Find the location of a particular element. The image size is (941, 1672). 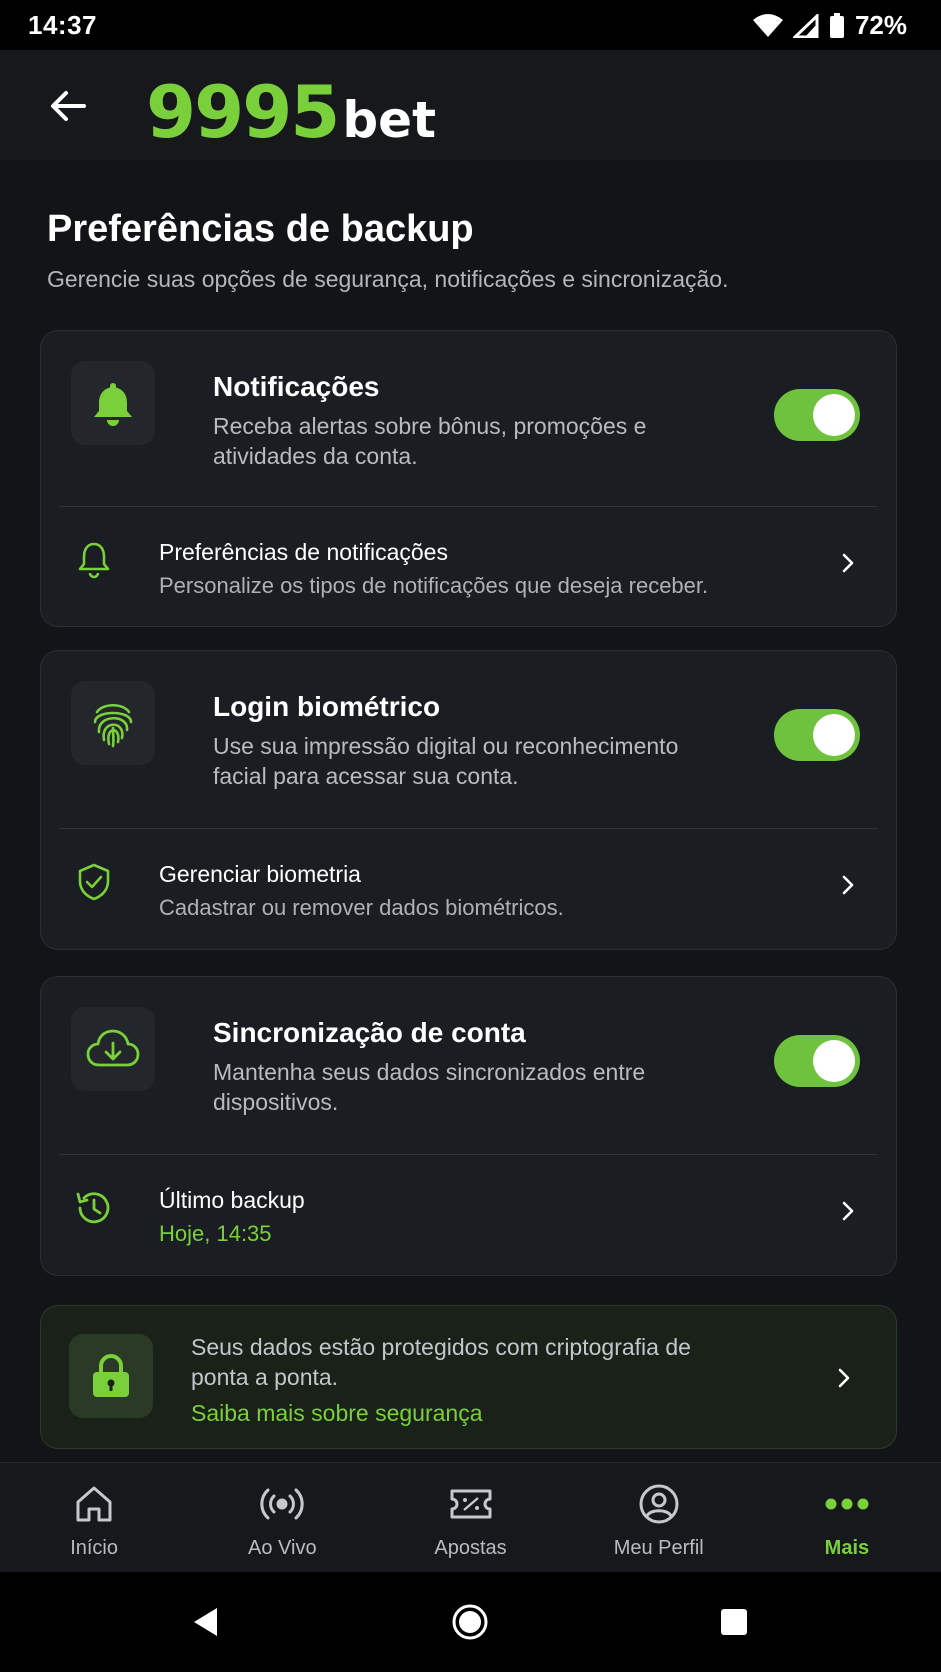

system-home-button is located at coordinates (470, 1622).